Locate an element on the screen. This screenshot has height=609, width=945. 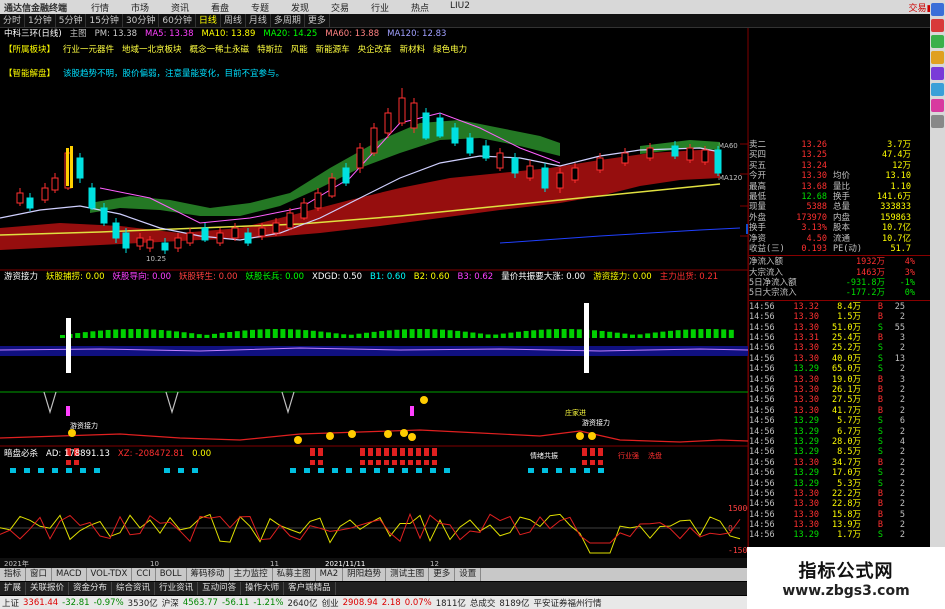
indicator-tab: 阴阳趋势 is located at coordinates (365, 574).